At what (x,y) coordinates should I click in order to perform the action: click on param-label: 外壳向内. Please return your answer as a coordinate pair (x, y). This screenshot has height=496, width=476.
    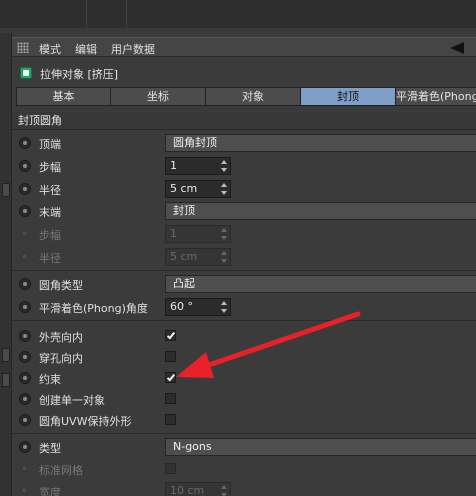
    Looking at the image, I should click on (98, 336).